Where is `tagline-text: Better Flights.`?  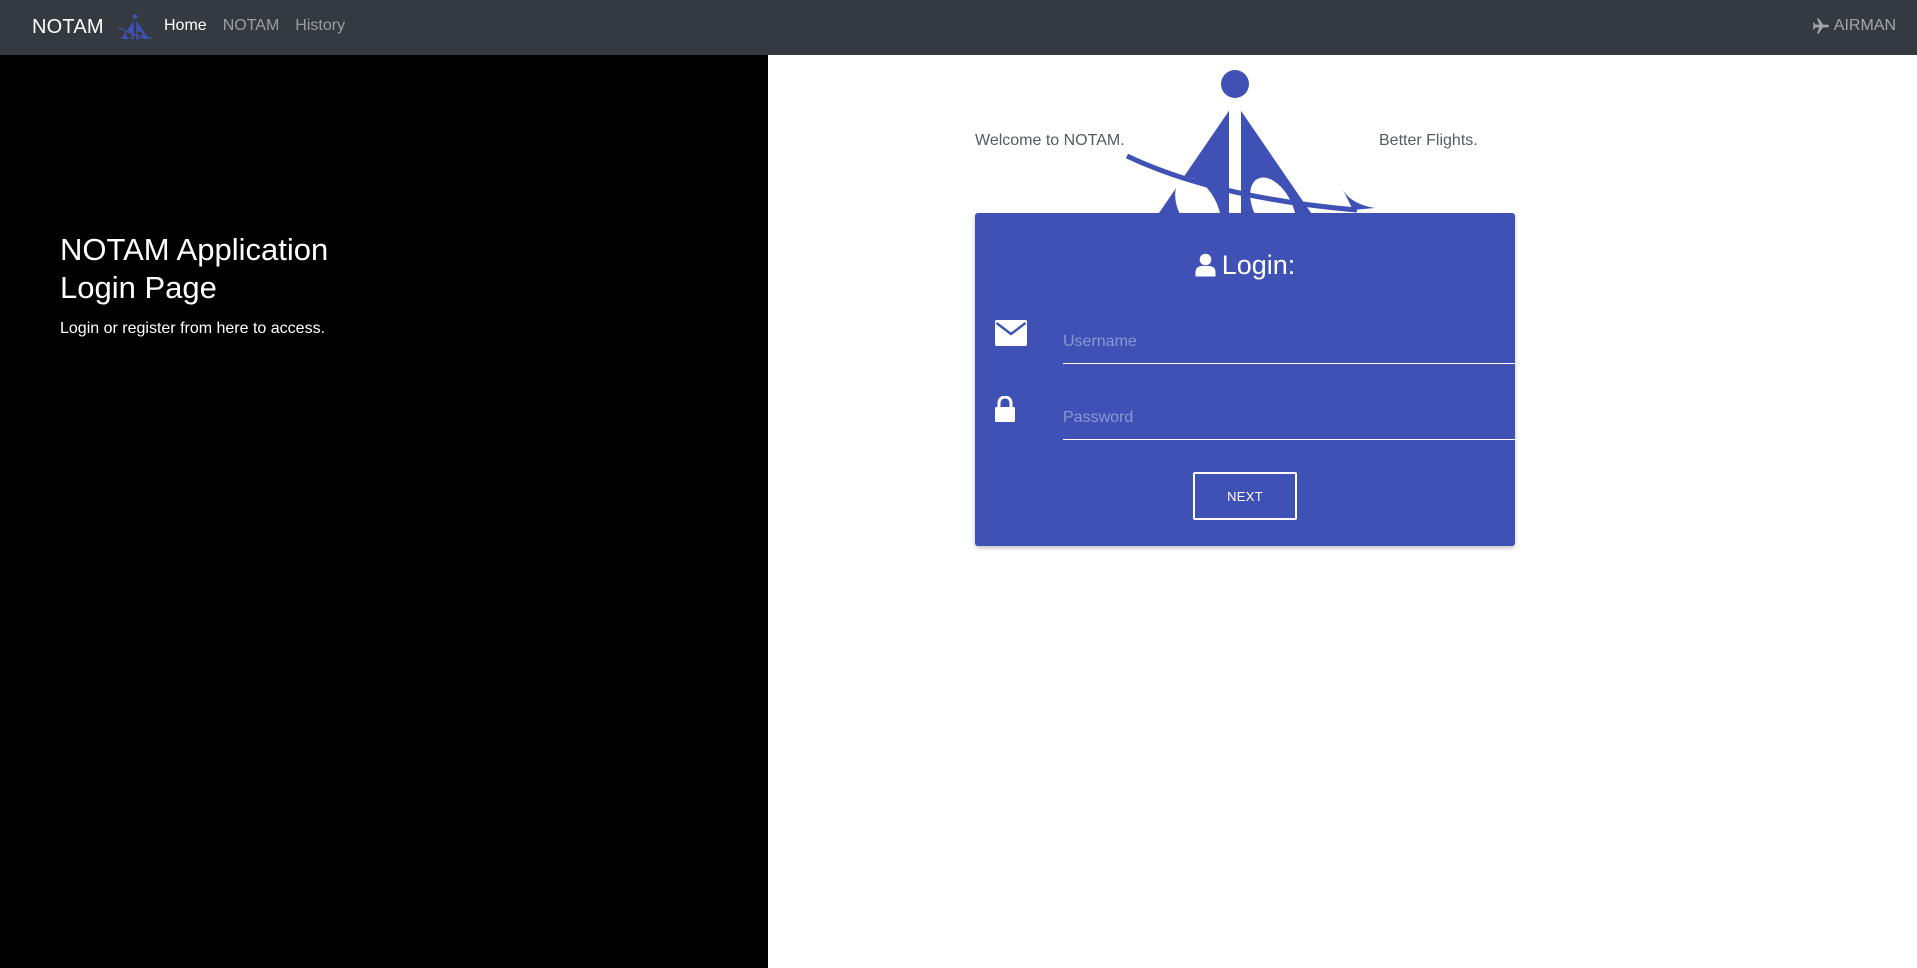 tagline-text: Better Flights. is located at coordinates (1428, 140).